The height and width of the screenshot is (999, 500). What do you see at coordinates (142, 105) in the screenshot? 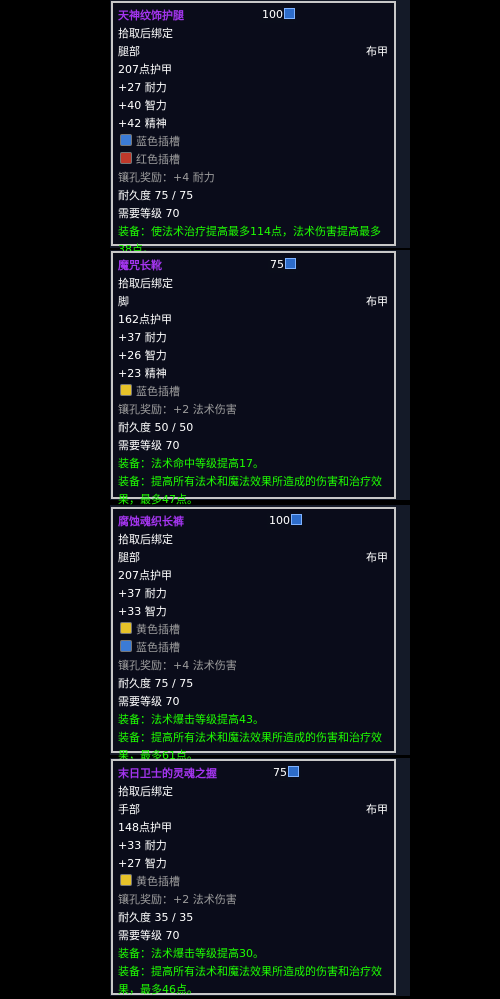
I see `stat-line: +40 智力` at bounding box center [142, 105].